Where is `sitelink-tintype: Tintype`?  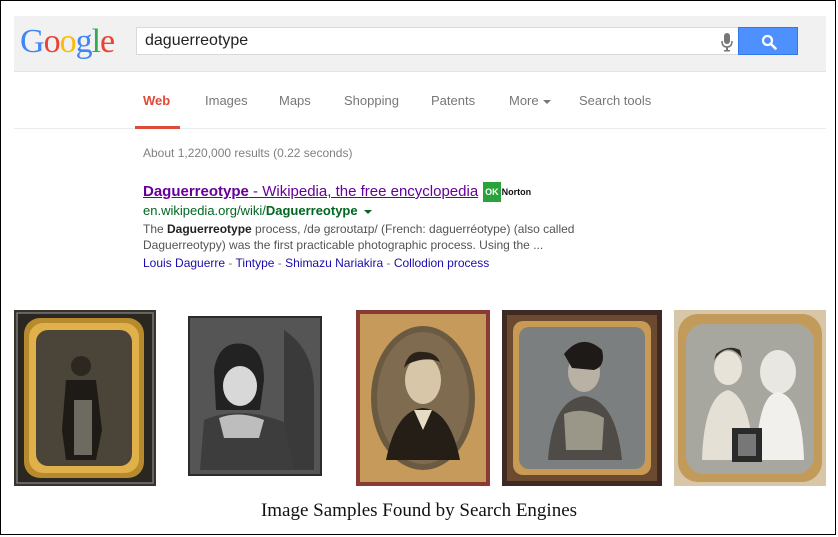 sitelink-tintype: Tintype is located at coordinates (255, 263).